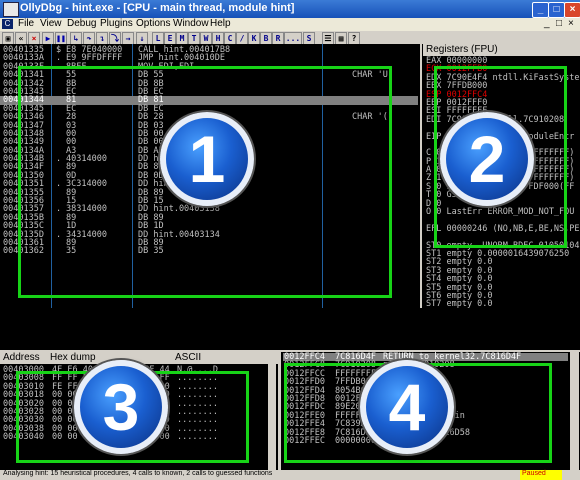  Describe the element at coordinates (220, 23) in the screenshot. I see `menu-help: Help` at that location.